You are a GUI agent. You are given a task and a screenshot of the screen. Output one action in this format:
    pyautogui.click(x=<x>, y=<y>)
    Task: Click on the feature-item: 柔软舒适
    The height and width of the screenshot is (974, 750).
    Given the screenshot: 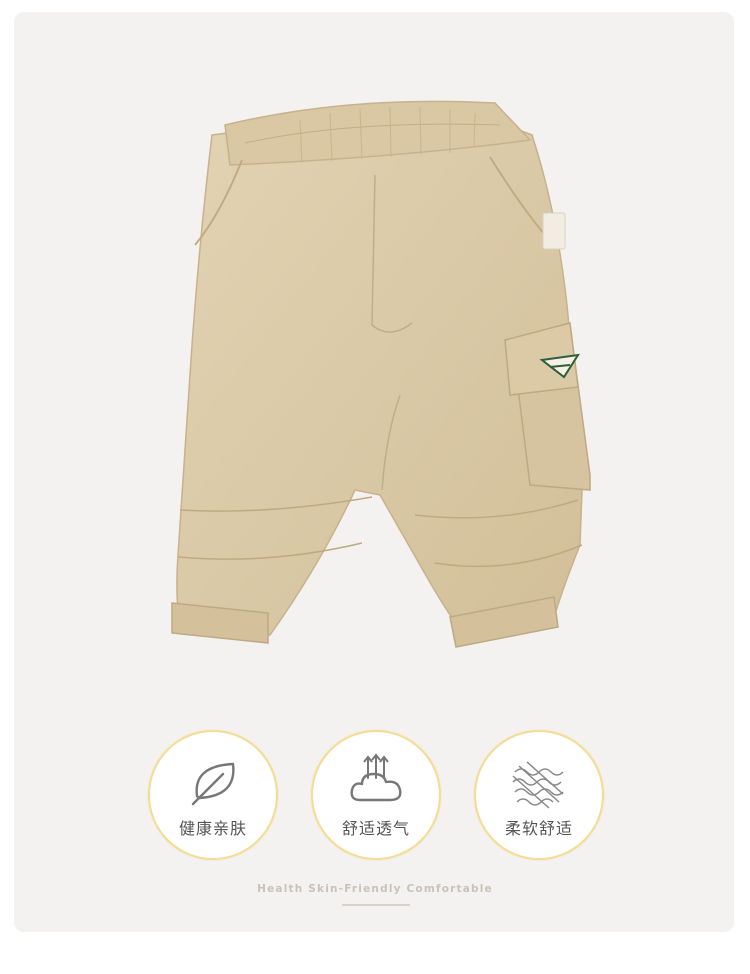 What is the action you would take?
    pyautogui.click(x=539, y=795)
    